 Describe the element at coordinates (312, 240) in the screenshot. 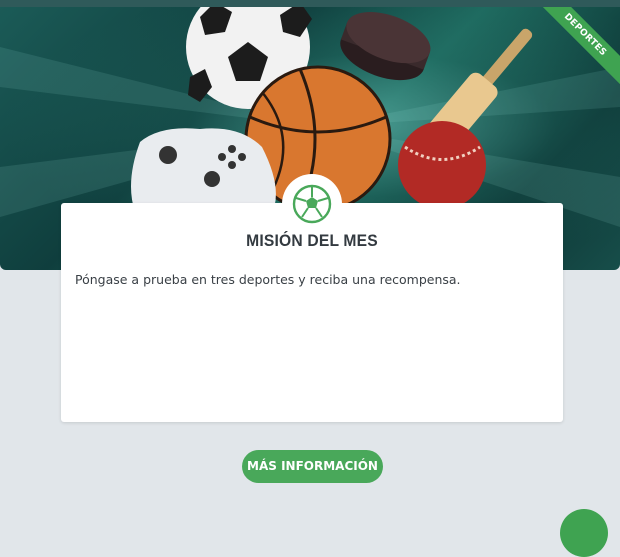

I see `card-title: MISIÓN DEL MES` at that location.